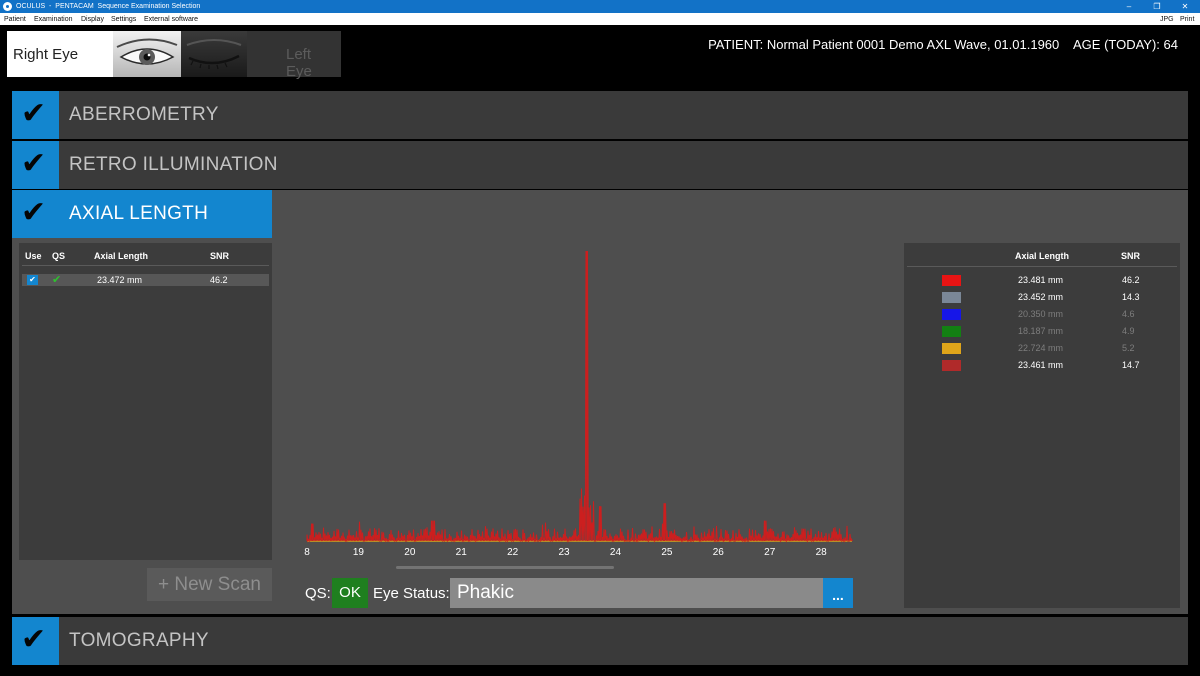 The image size is (1200, 676). What do you see at coordinates (59, 256) in the screenshot?
I see `column-header-qs: QS` at bounding box center [59, 256].